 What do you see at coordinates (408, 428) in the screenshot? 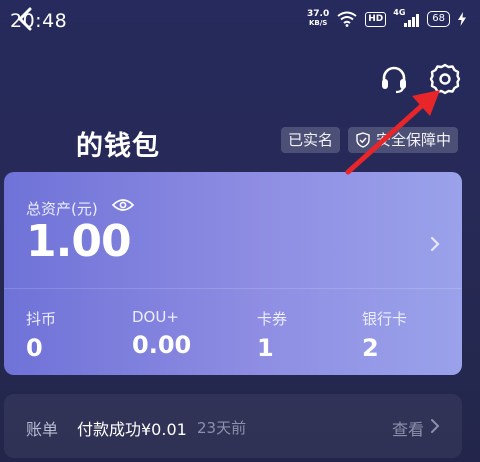
I see `bill-view-link: 查看` at bounding box center [408, 428].